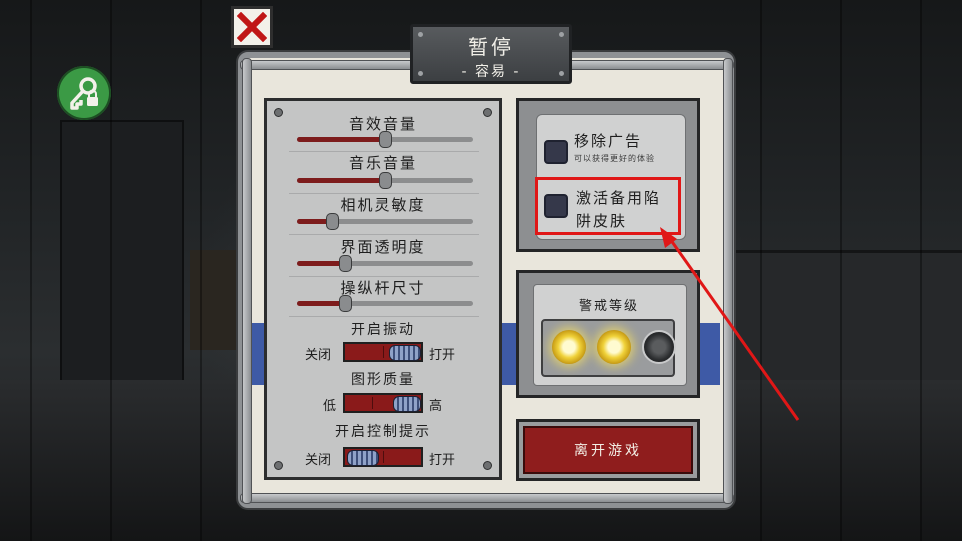  I want to click on arrow-line, so click(733, 328).